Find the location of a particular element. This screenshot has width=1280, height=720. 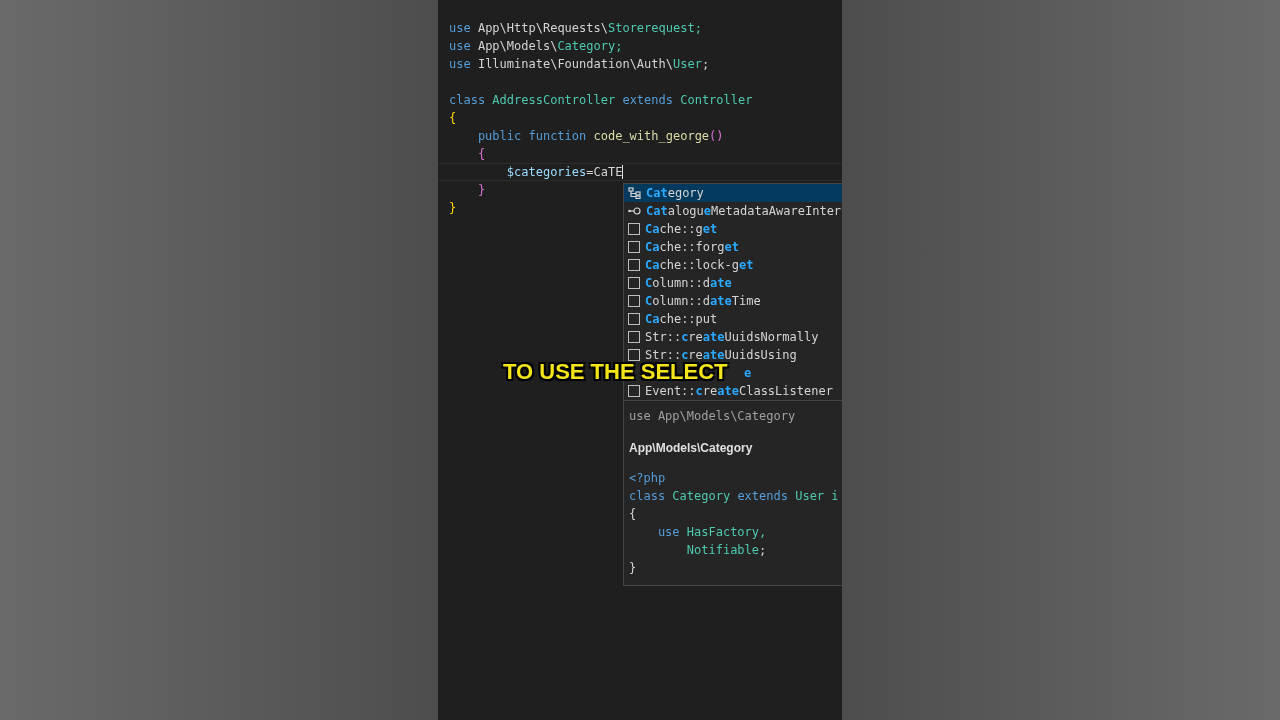

detail-title: App\Models\Category is located at coordinates (691, 448).